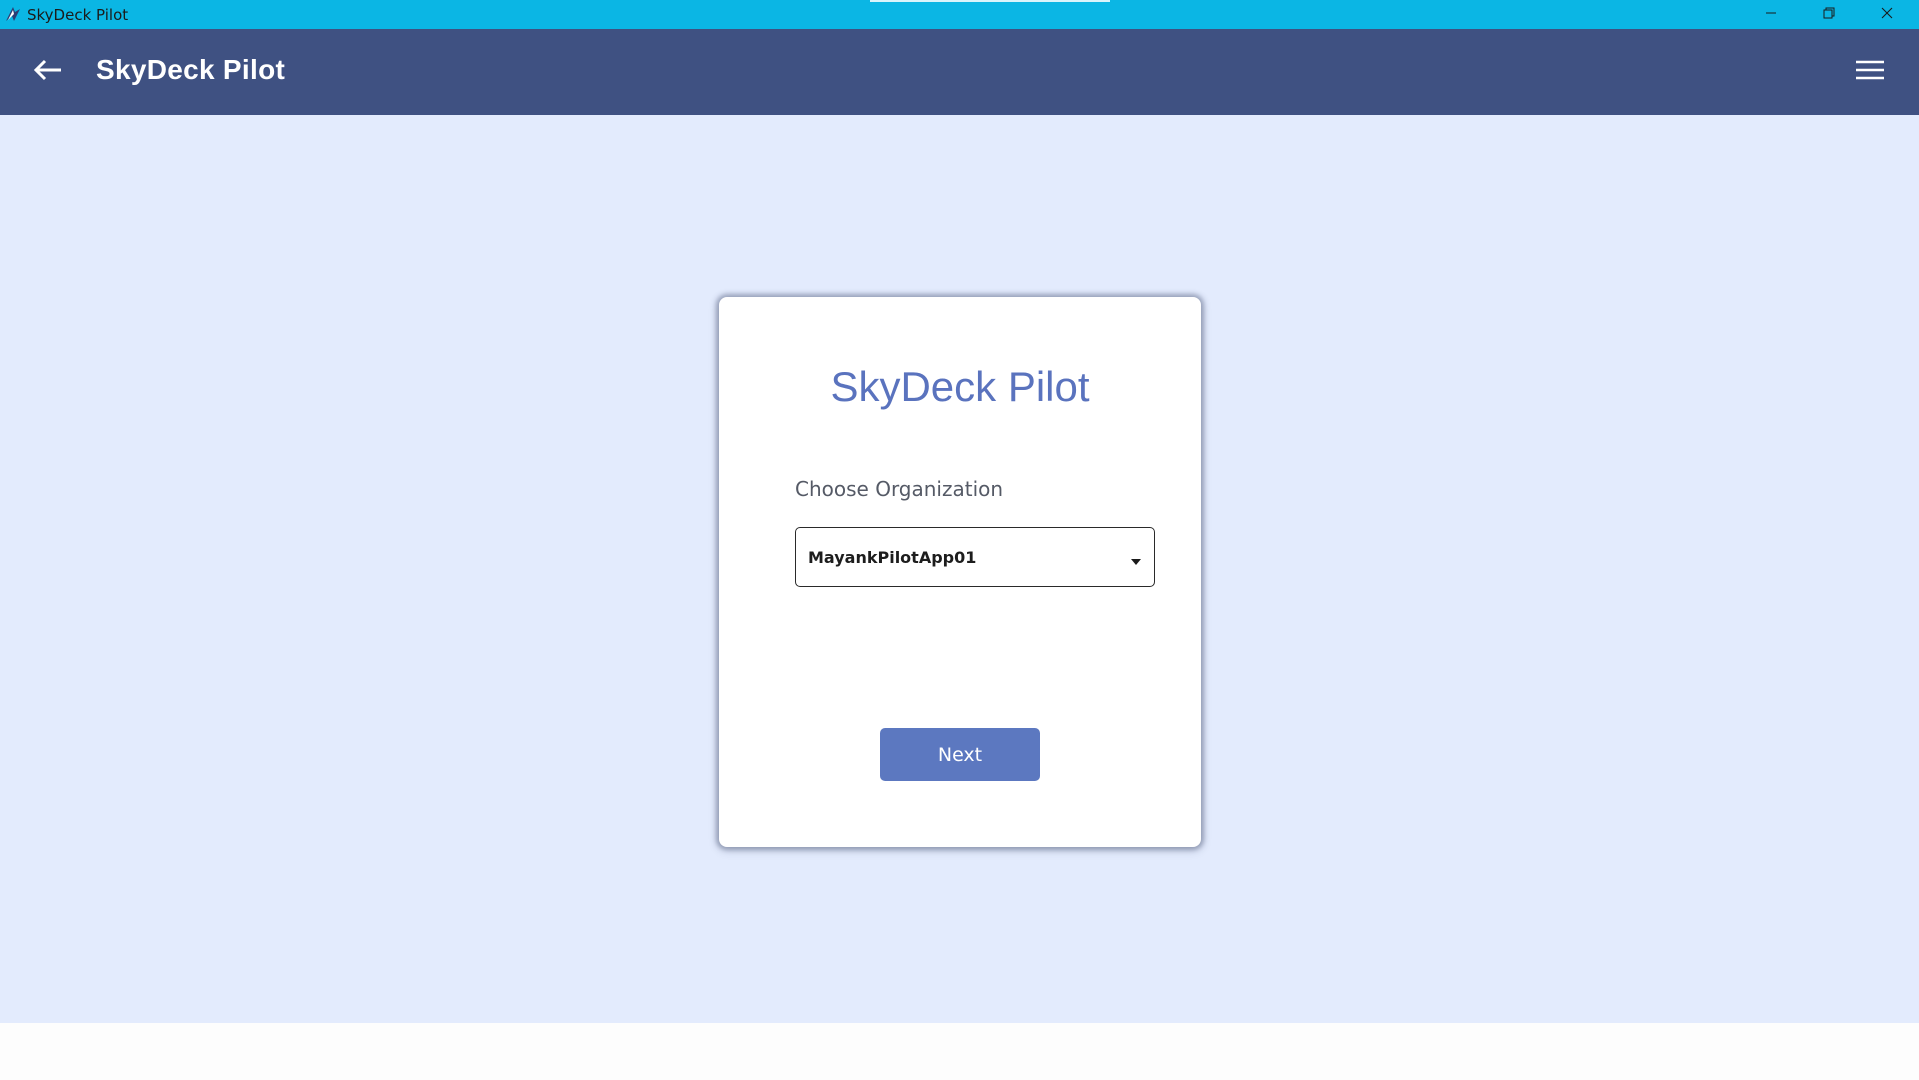  I want to click on arrow-left-icon, so click(48, 72).